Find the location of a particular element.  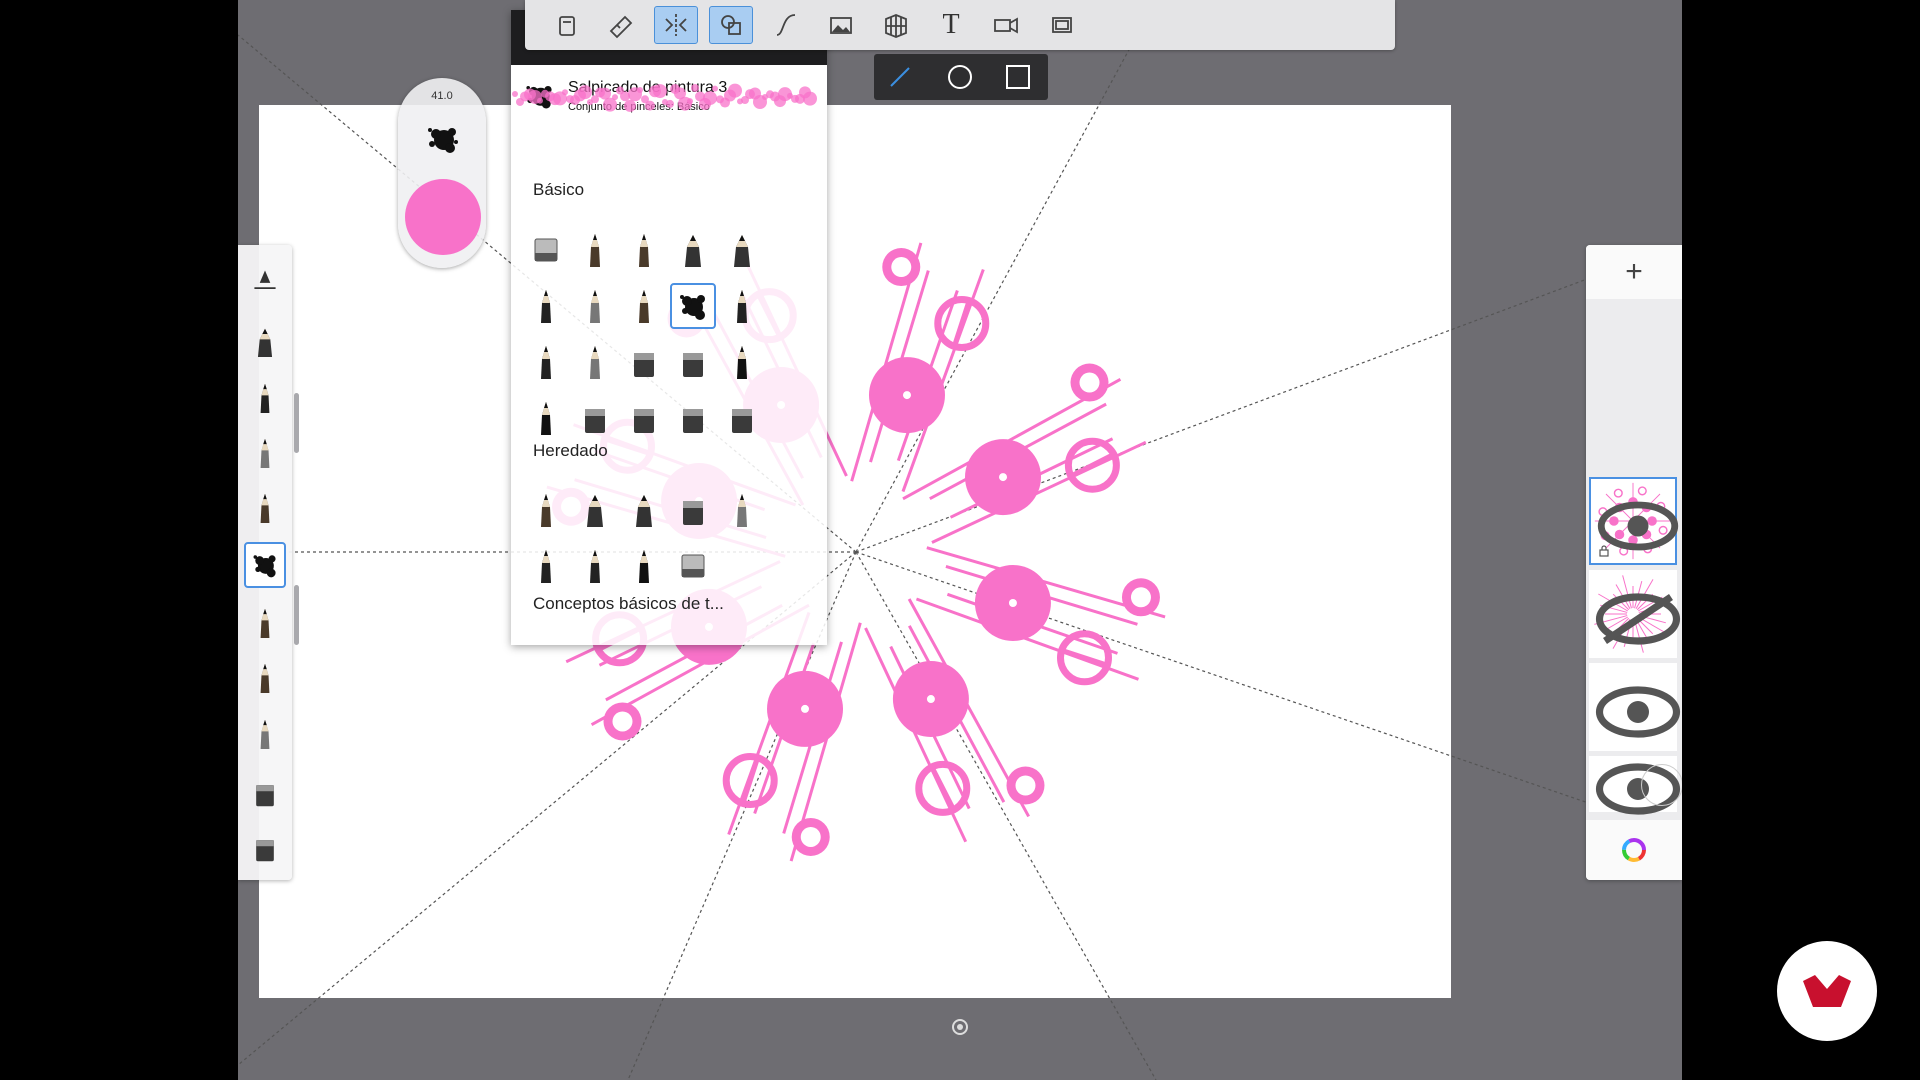

text-tool-button: T is located at coordinates (951, 25).